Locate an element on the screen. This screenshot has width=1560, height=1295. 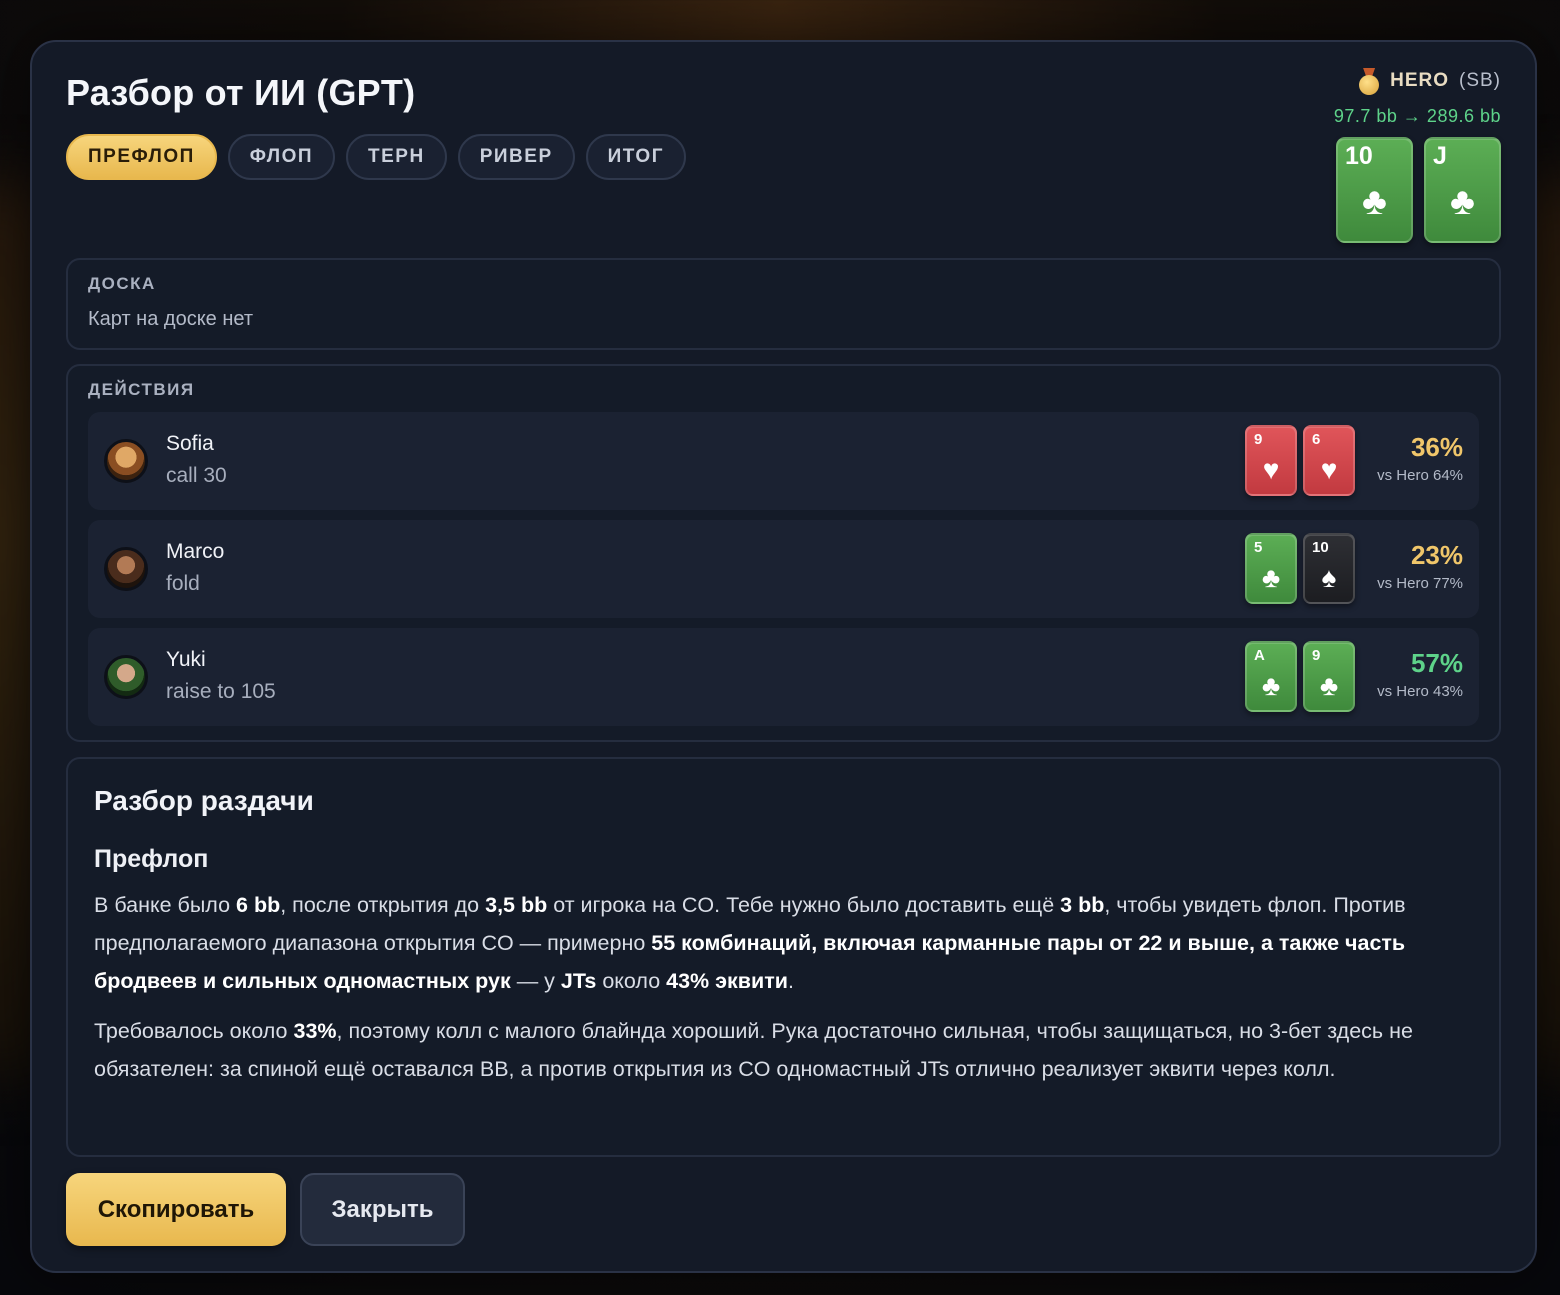
hero-card: 10 ♣ is located at coordinates (1374, 190).